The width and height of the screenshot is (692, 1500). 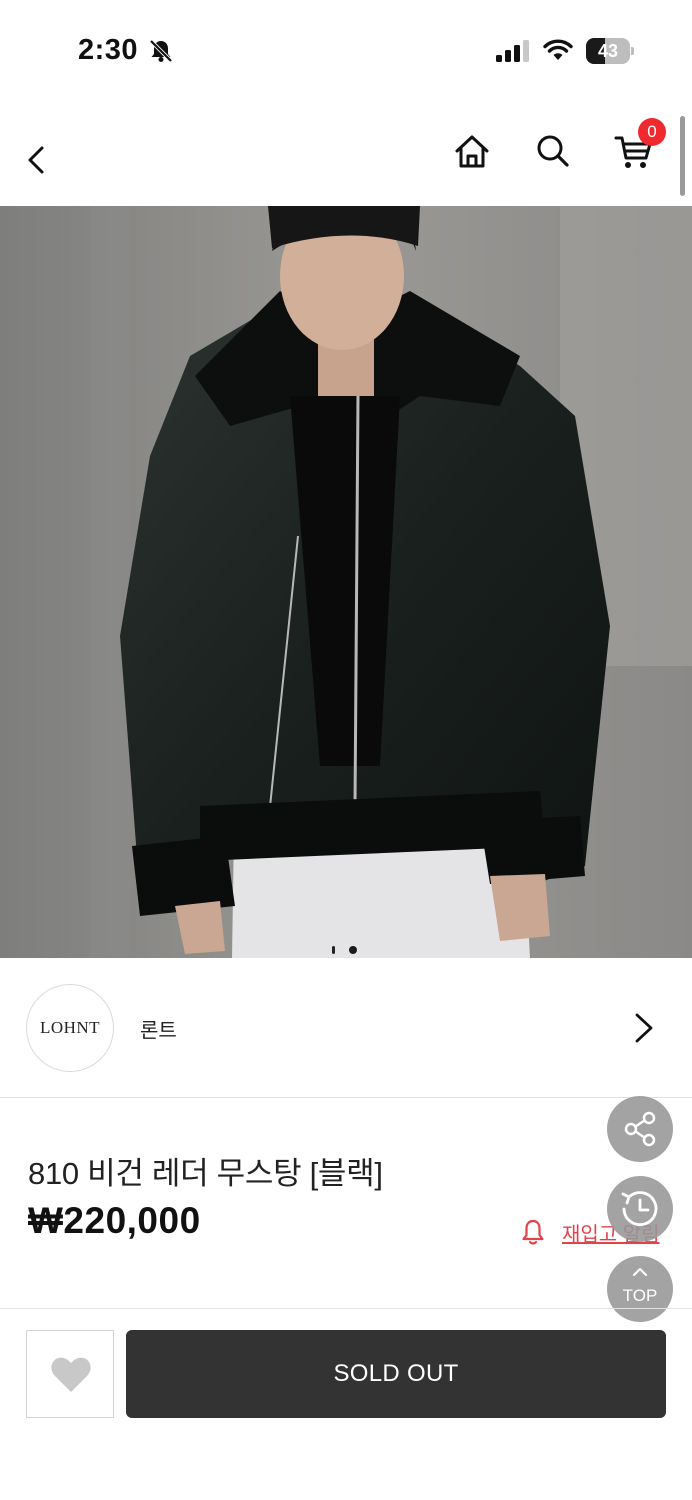 What do you see at coordinates (346, 949) in the screenshot?
I see `carousel-indicator` at bounding box center [346, 949].